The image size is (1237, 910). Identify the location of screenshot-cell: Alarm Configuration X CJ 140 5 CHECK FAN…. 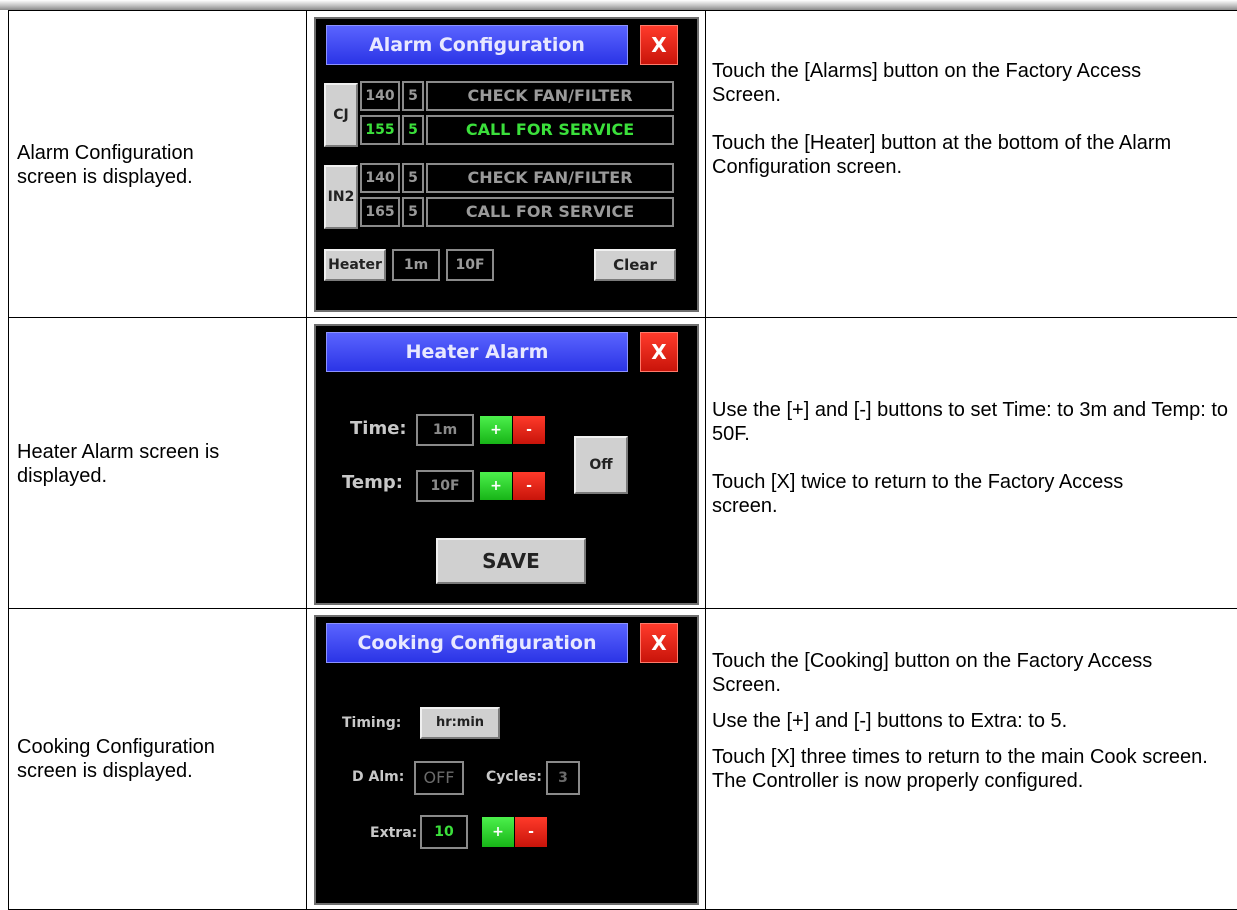
(507, 164).